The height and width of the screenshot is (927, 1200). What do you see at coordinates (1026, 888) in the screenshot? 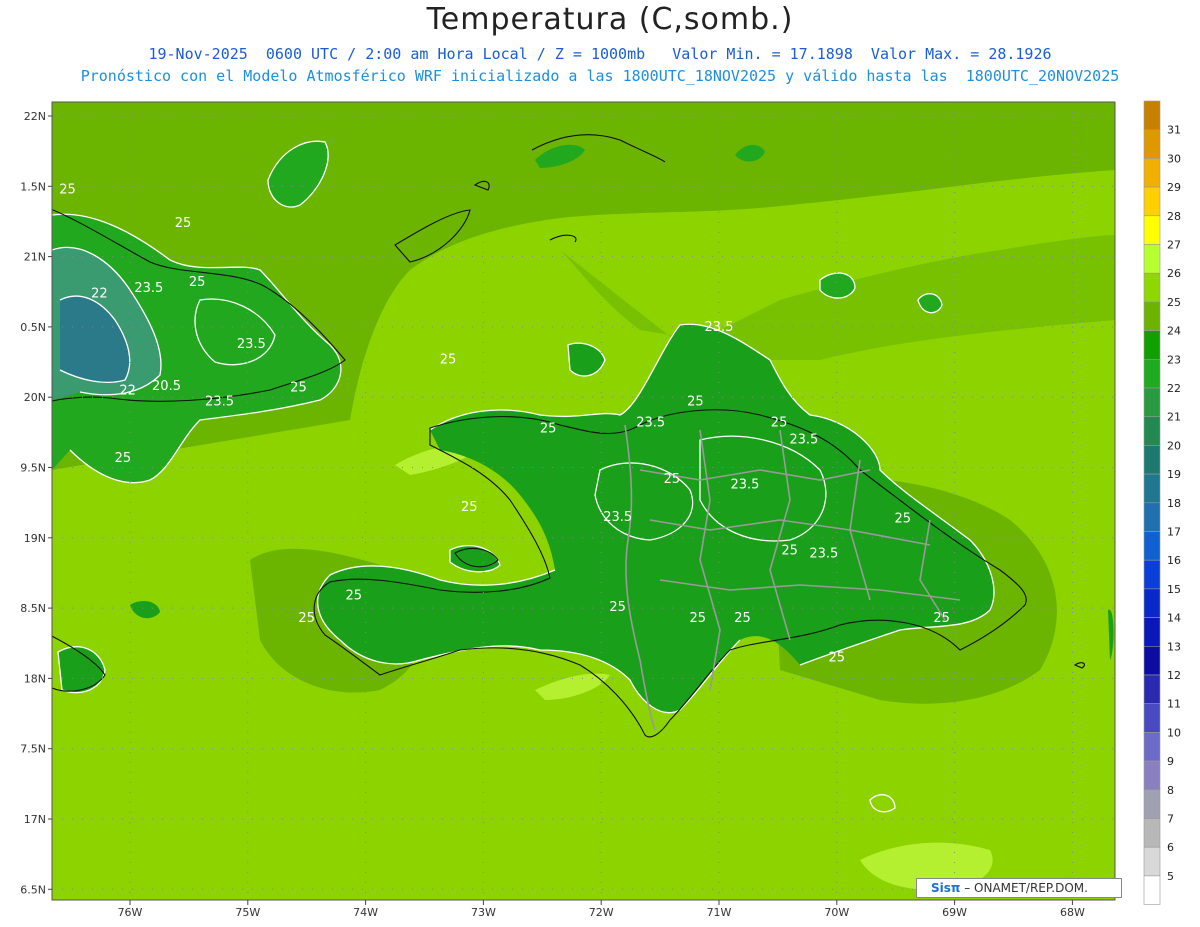
I see `credit-text: – ONAMET/REP.DOM.` at bounding box center [1026, 888].